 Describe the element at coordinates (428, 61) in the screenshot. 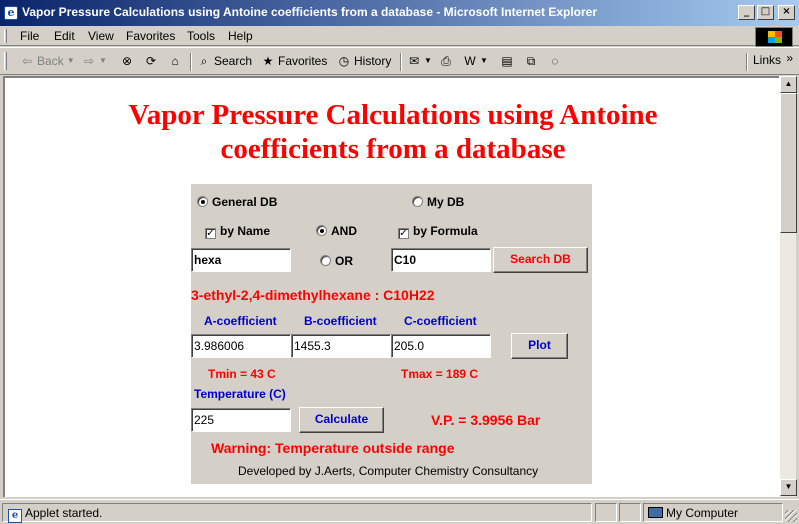

I see `mail-dropdown-icon: ▼` at that location.